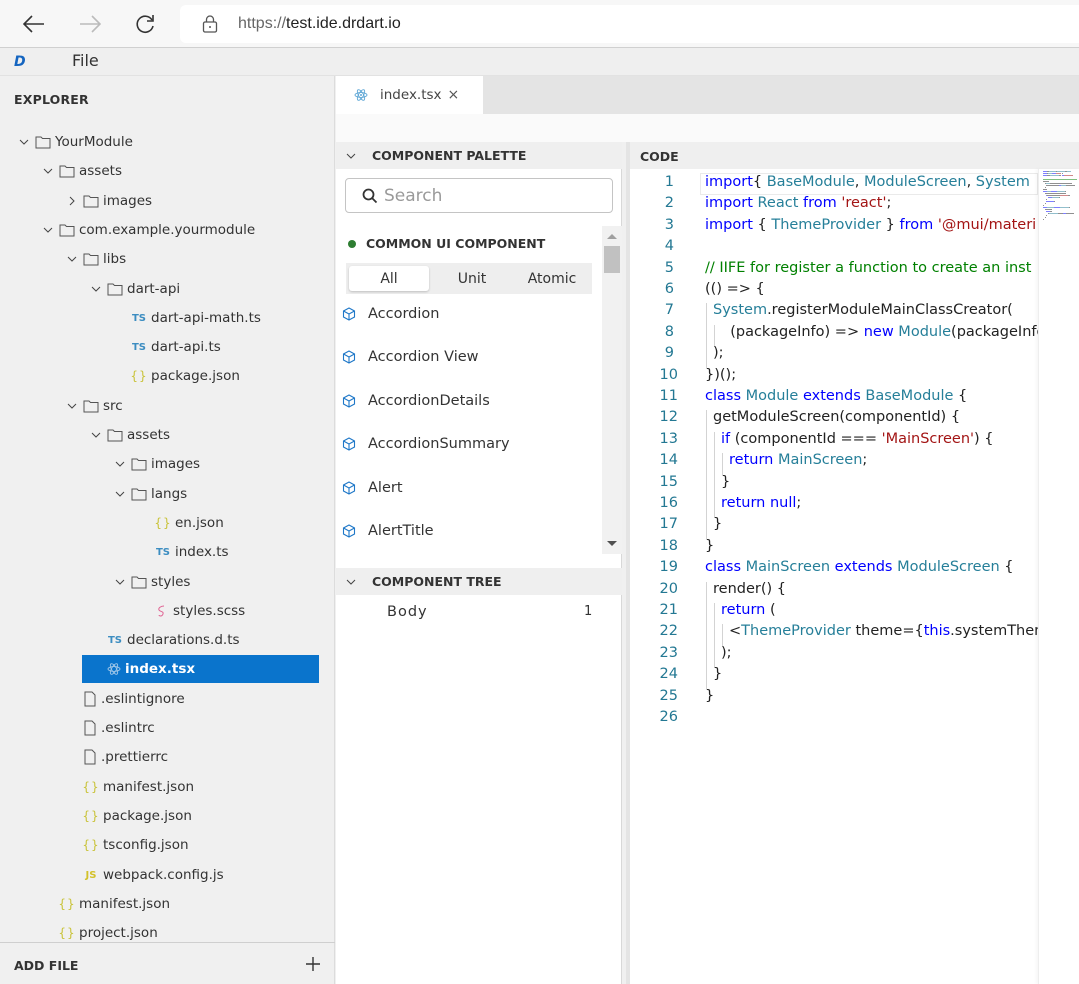  Describe the element at coordinates (479, 581) in the screenshot. I see `component-tree-header: COMPONENT TREE` at that location.